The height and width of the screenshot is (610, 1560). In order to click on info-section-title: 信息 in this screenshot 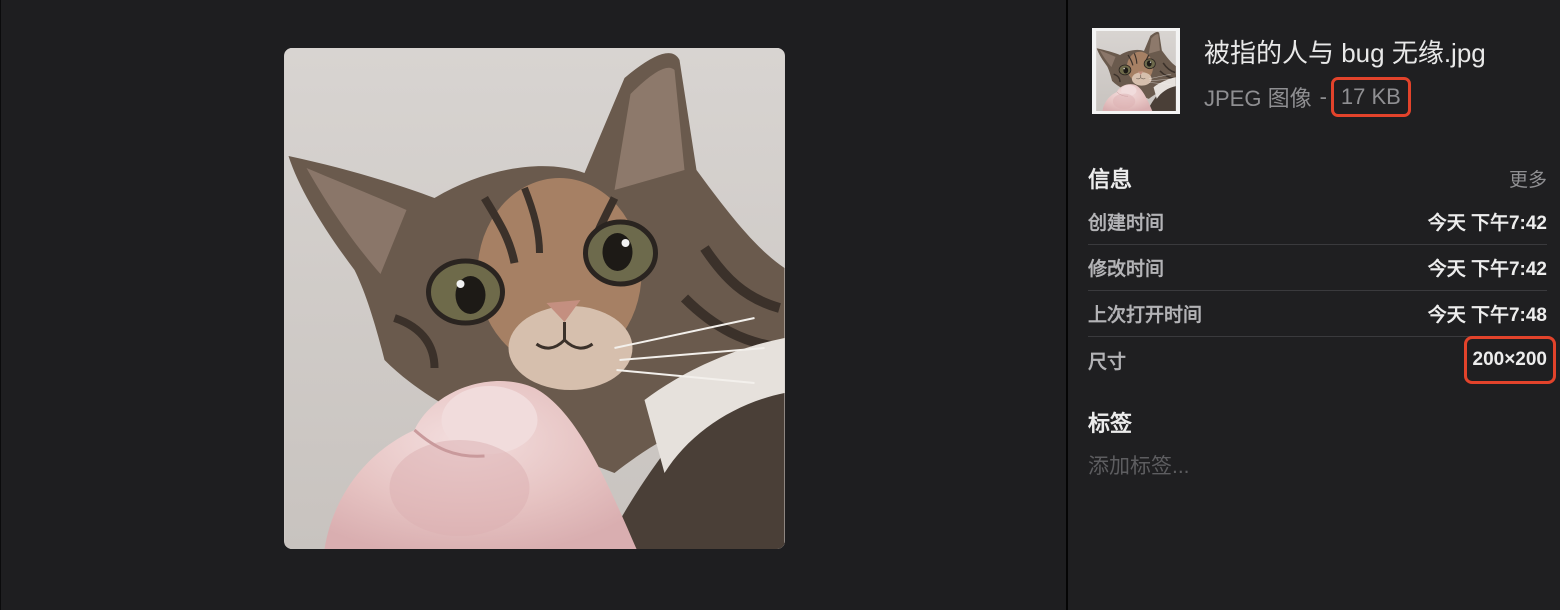, I will do `click(1110, 179)`.